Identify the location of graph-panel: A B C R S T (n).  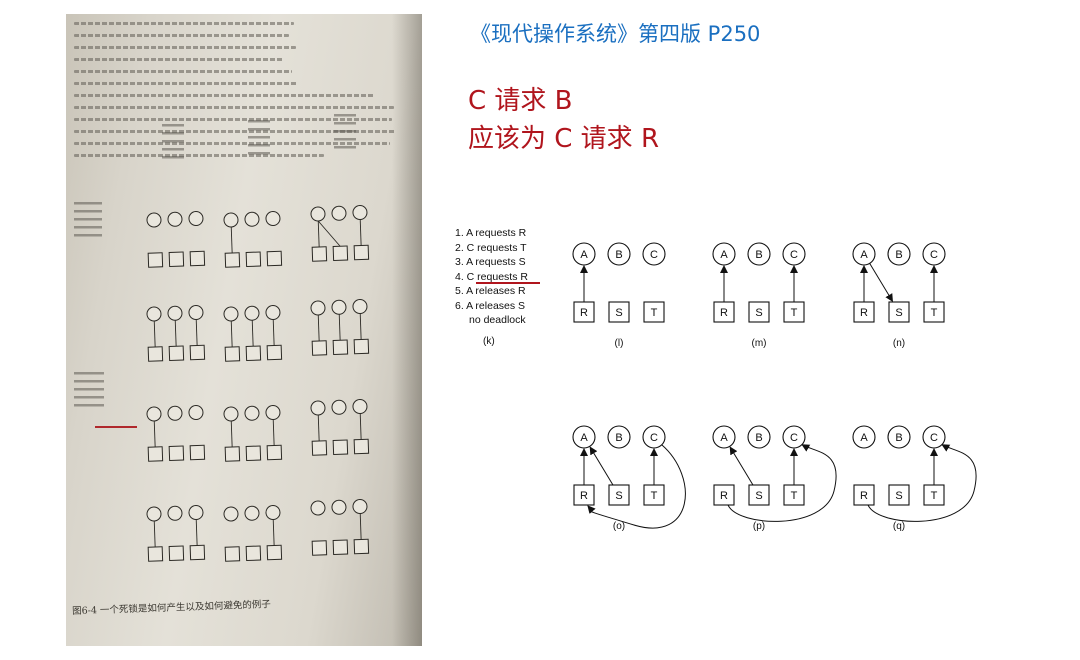
(899, 295).